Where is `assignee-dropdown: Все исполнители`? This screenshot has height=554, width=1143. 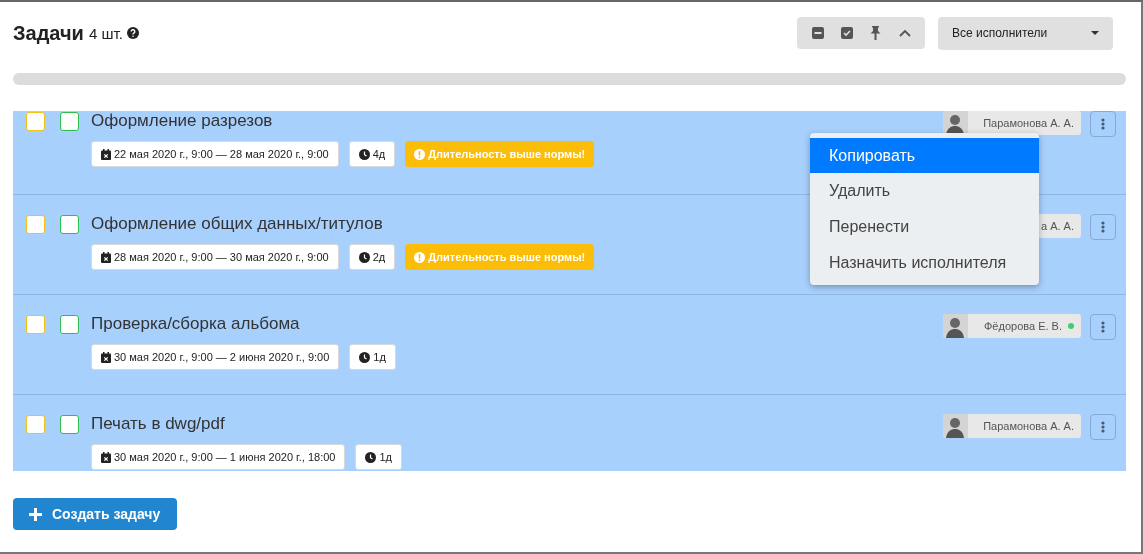
assignee-dropdown: Все исполнители is located at coordinates (1025, 33).